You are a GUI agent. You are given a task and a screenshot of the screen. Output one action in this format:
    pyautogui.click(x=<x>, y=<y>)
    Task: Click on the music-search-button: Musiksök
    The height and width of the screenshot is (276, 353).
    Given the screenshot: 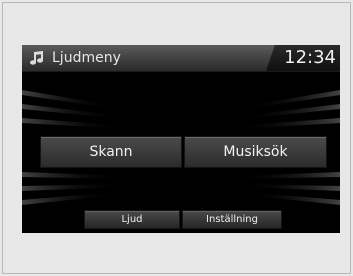 What is the action you would take?
    pyautogui.click(x=255, y=152)
    